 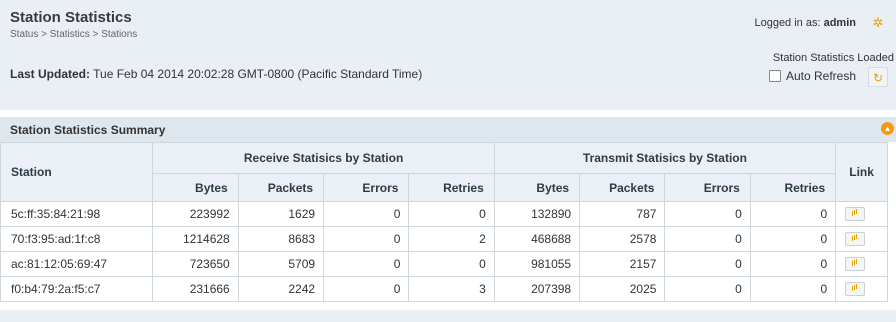 What do you see at coordinates (77, 264) in the screenshot?
I see `station-mac: ac:81:12:05:69:47` at bounding box center [77, 264].